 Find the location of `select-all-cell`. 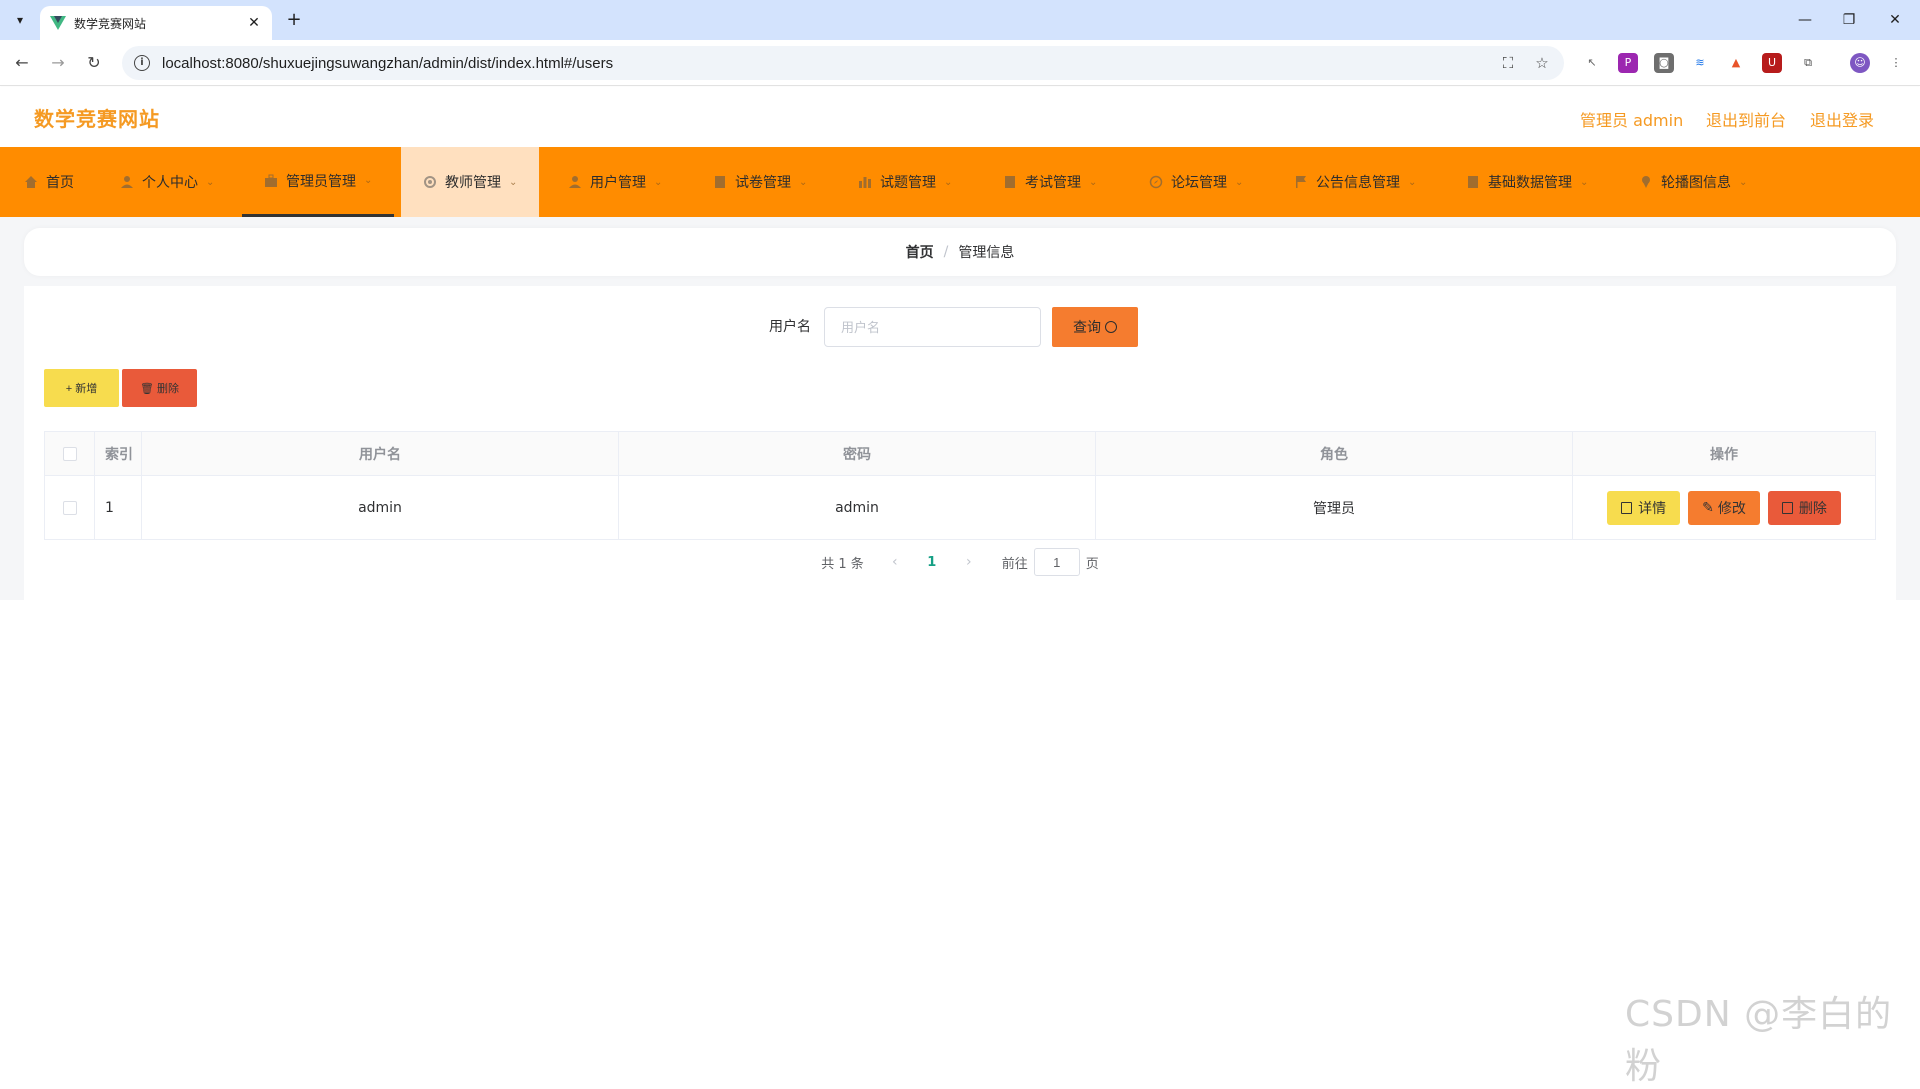

select-all-cell is located at coordinates (70, 453).